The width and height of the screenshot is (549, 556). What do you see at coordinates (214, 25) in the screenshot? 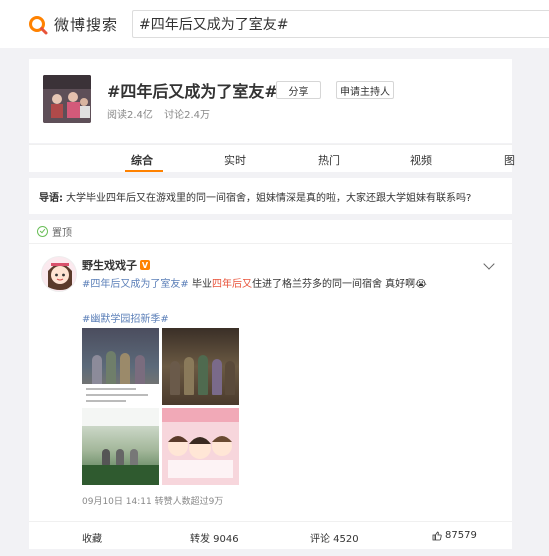
I see `search-value: #四年后又成为了室友#` at bounding box center [214, 25].